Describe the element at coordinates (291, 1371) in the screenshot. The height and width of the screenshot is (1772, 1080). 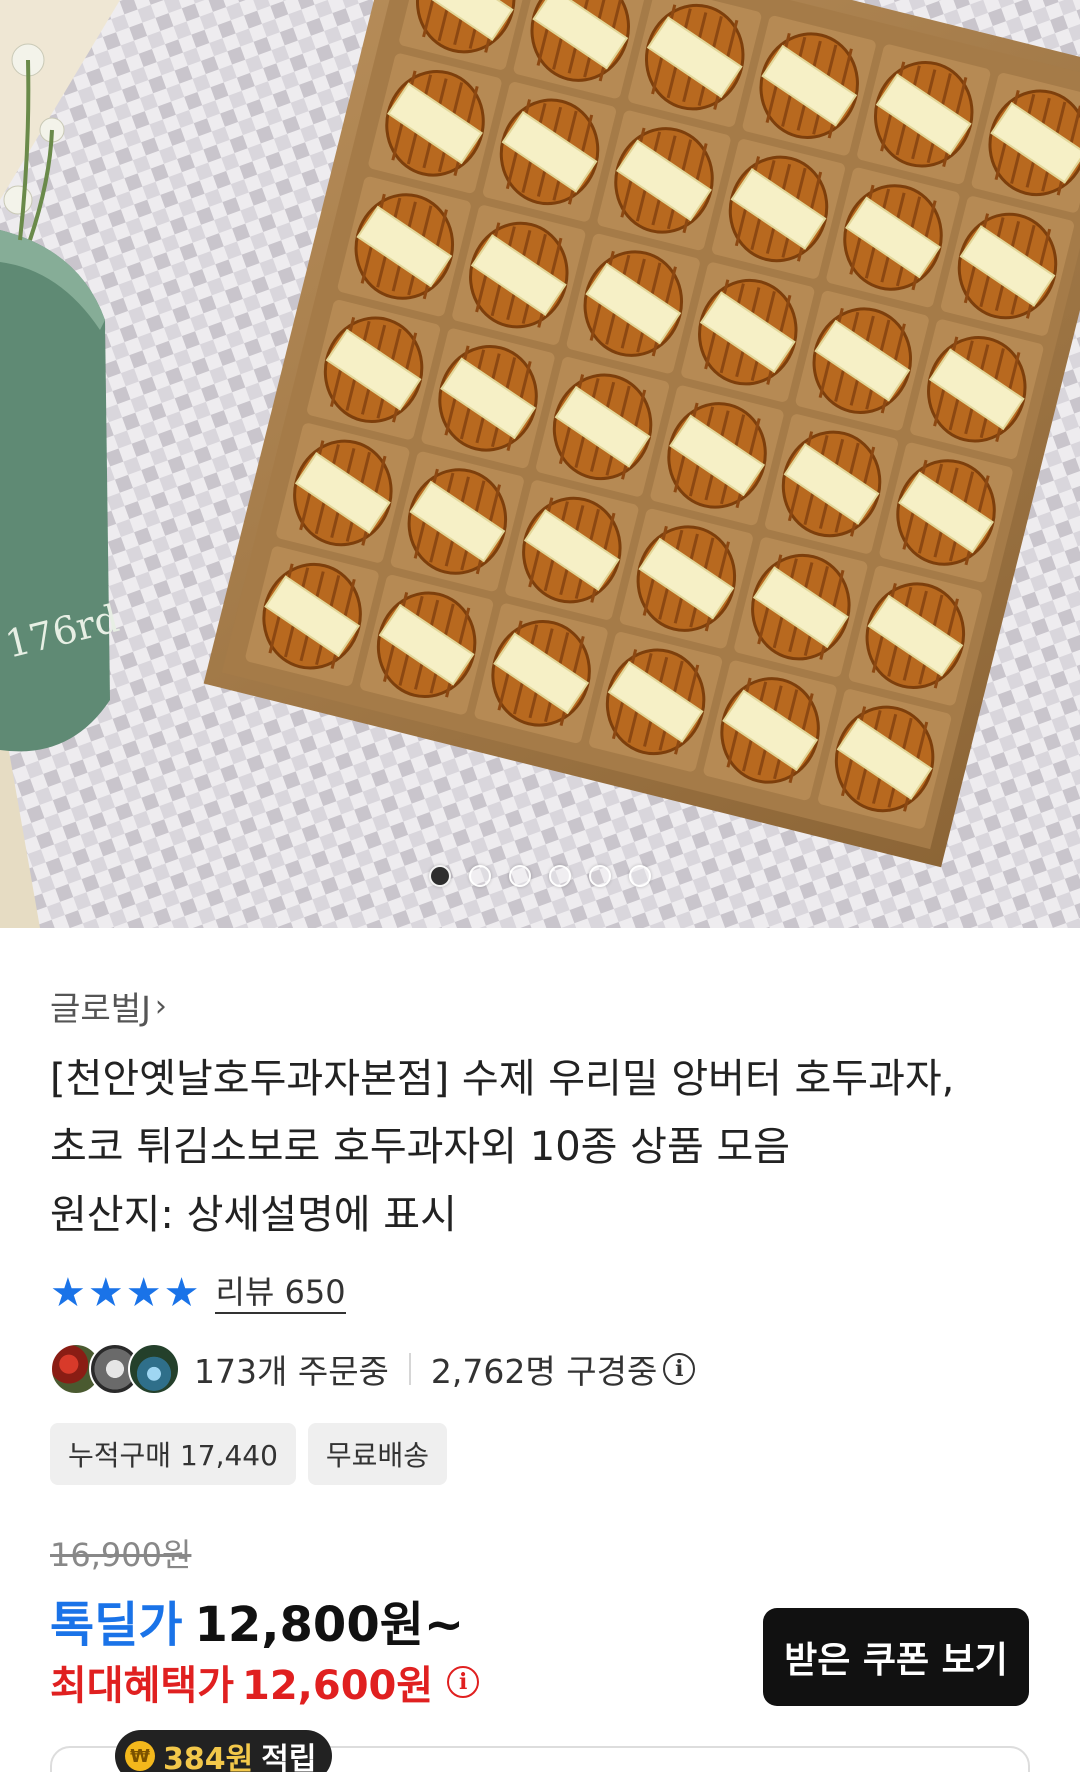
I see `ordering-count: 173개 주문중` at that location.